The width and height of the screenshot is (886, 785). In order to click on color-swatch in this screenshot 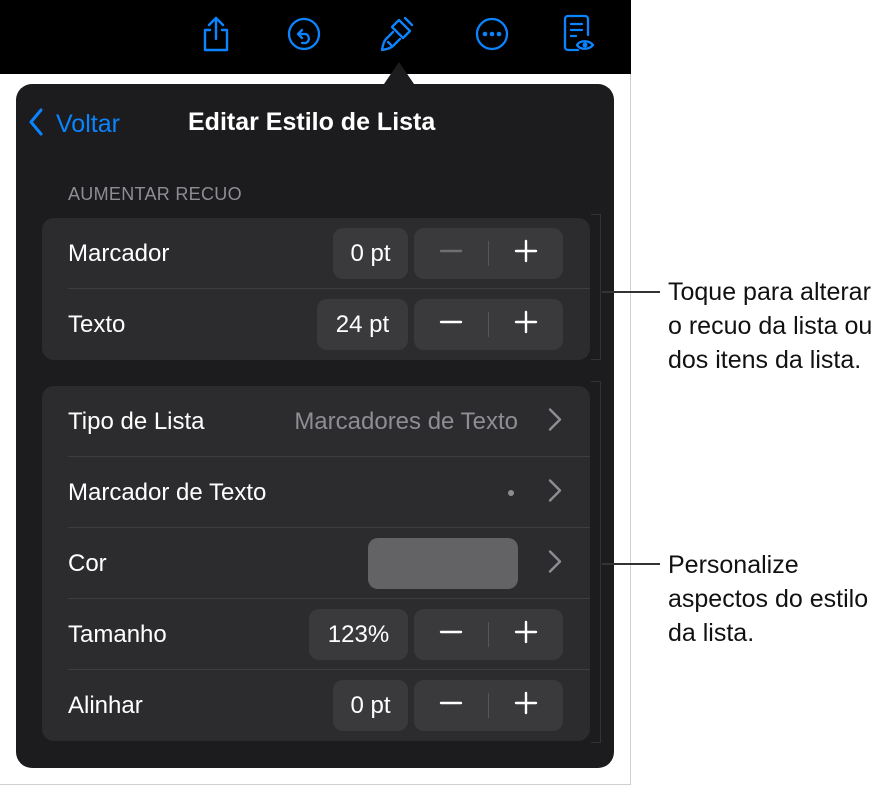, I will do `click(443, 563)`.